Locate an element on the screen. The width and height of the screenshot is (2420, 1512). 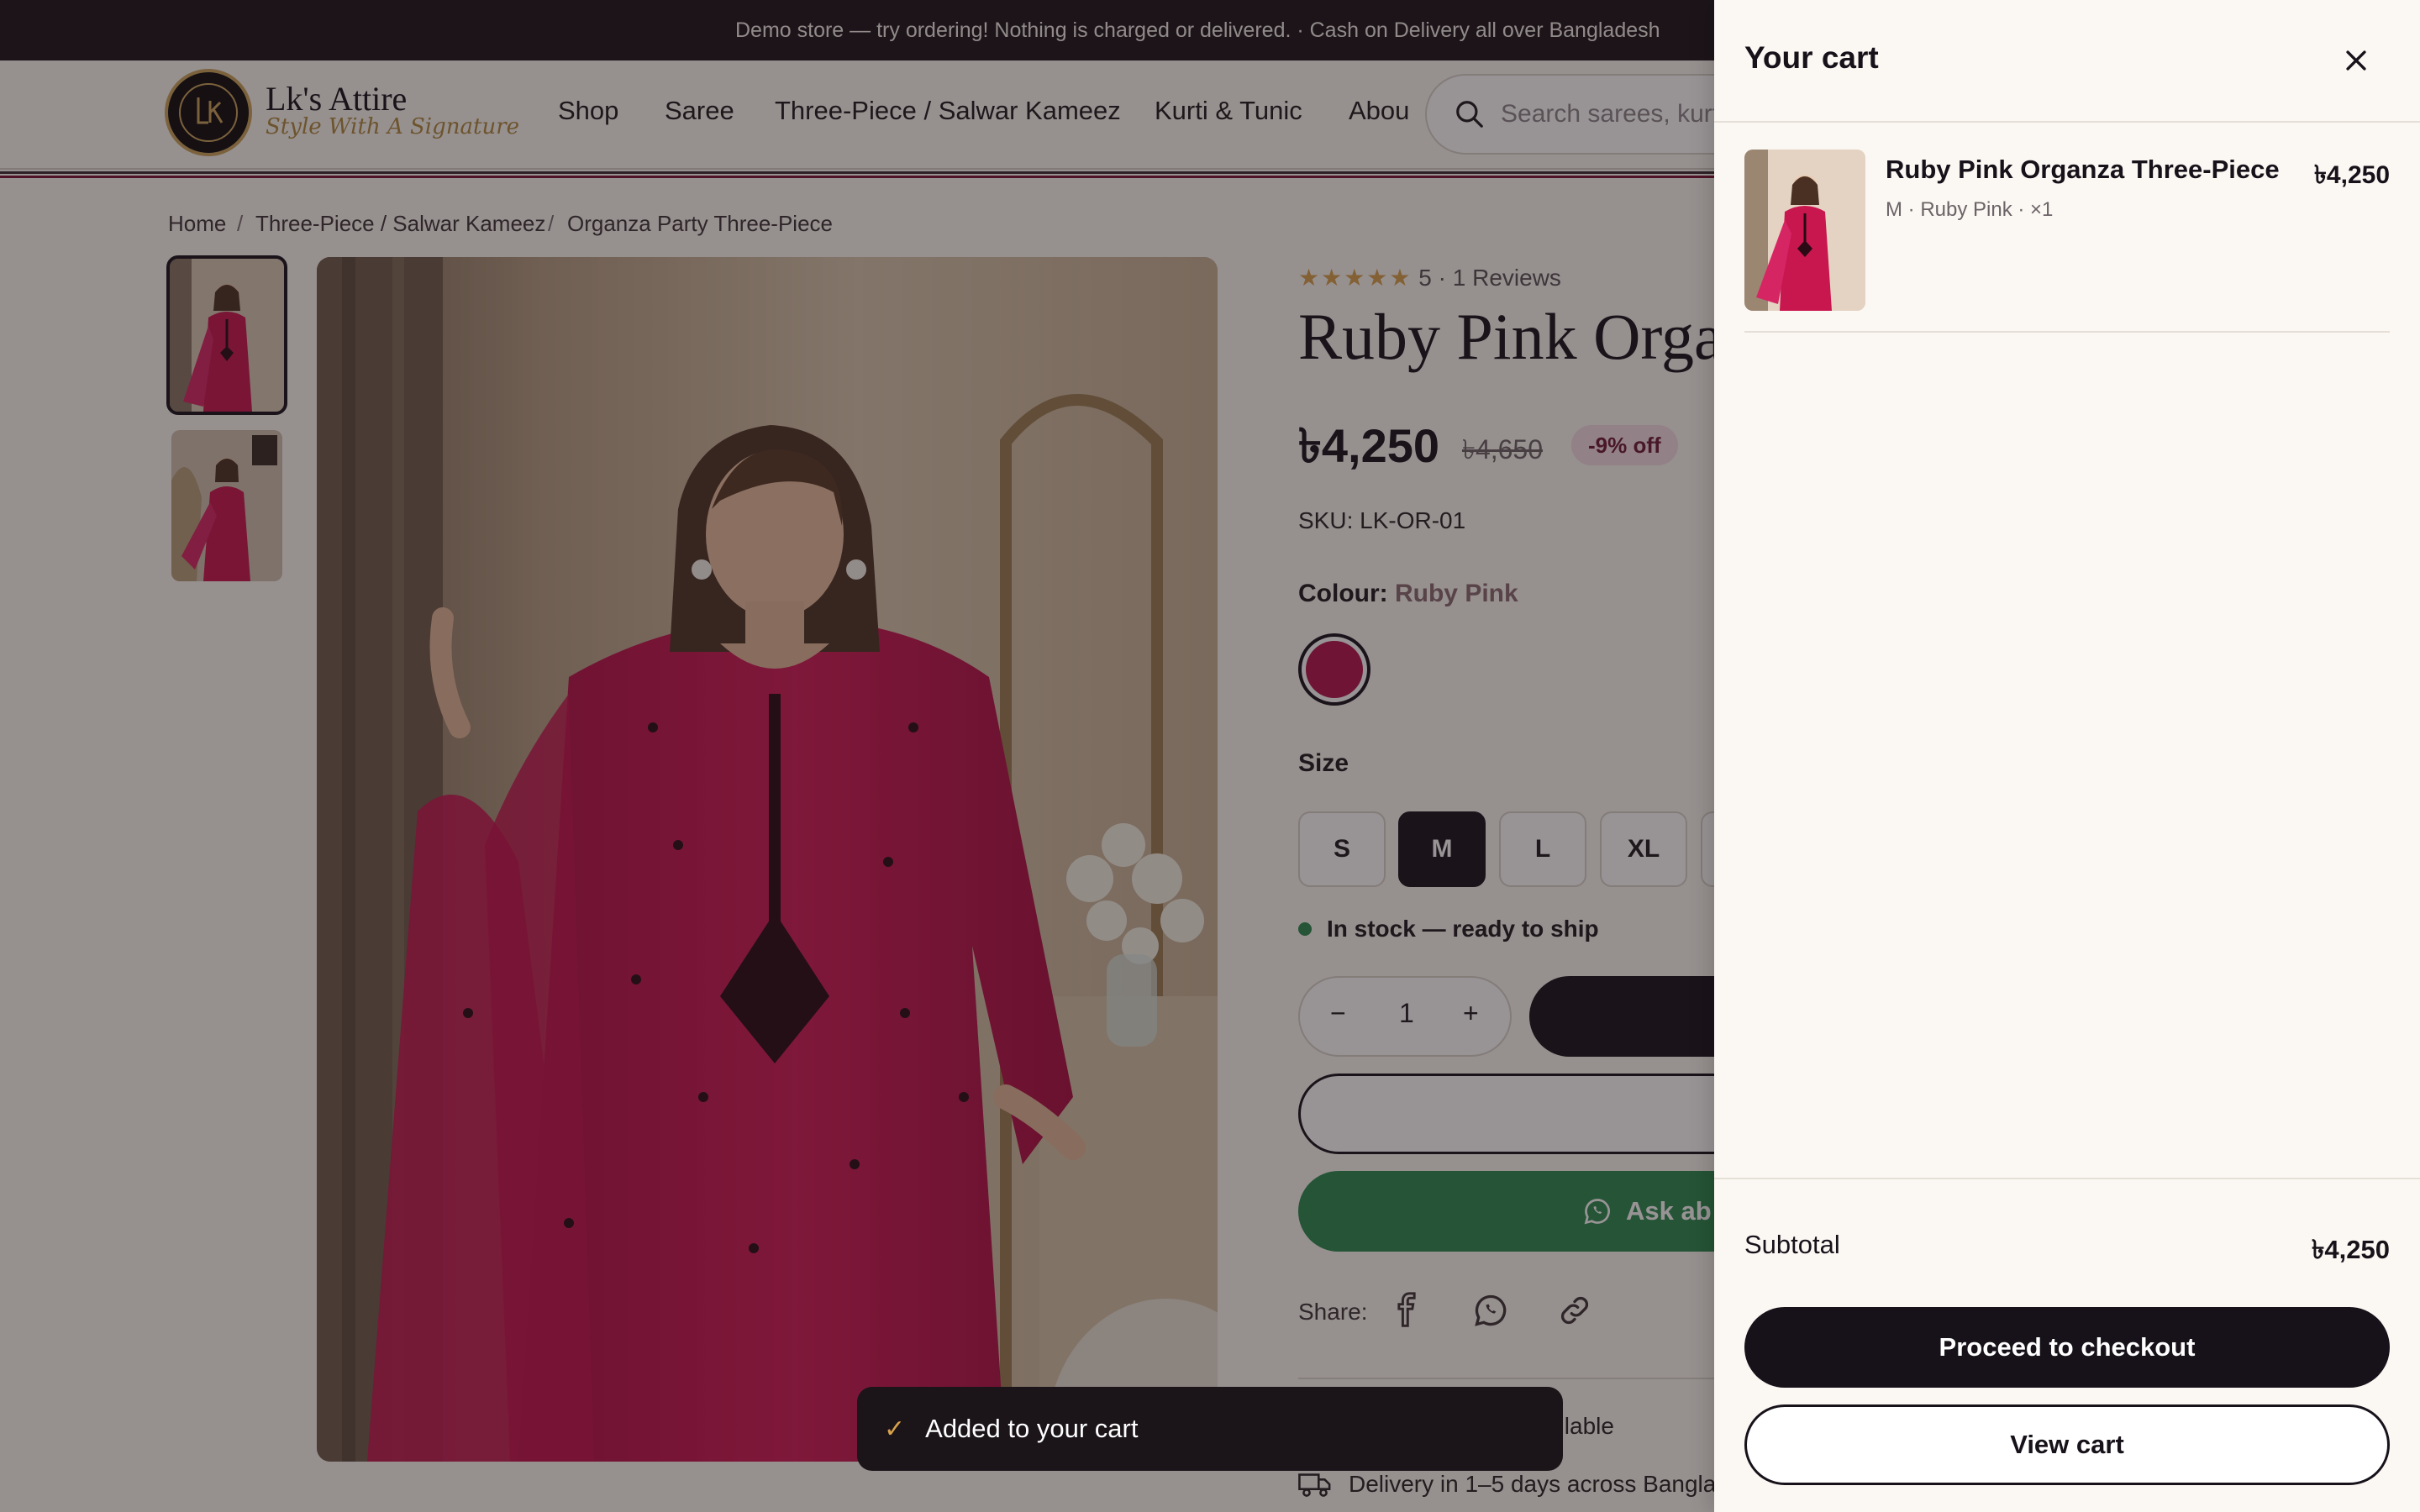
cart-header-divider is located at coordinates (2067, 122).